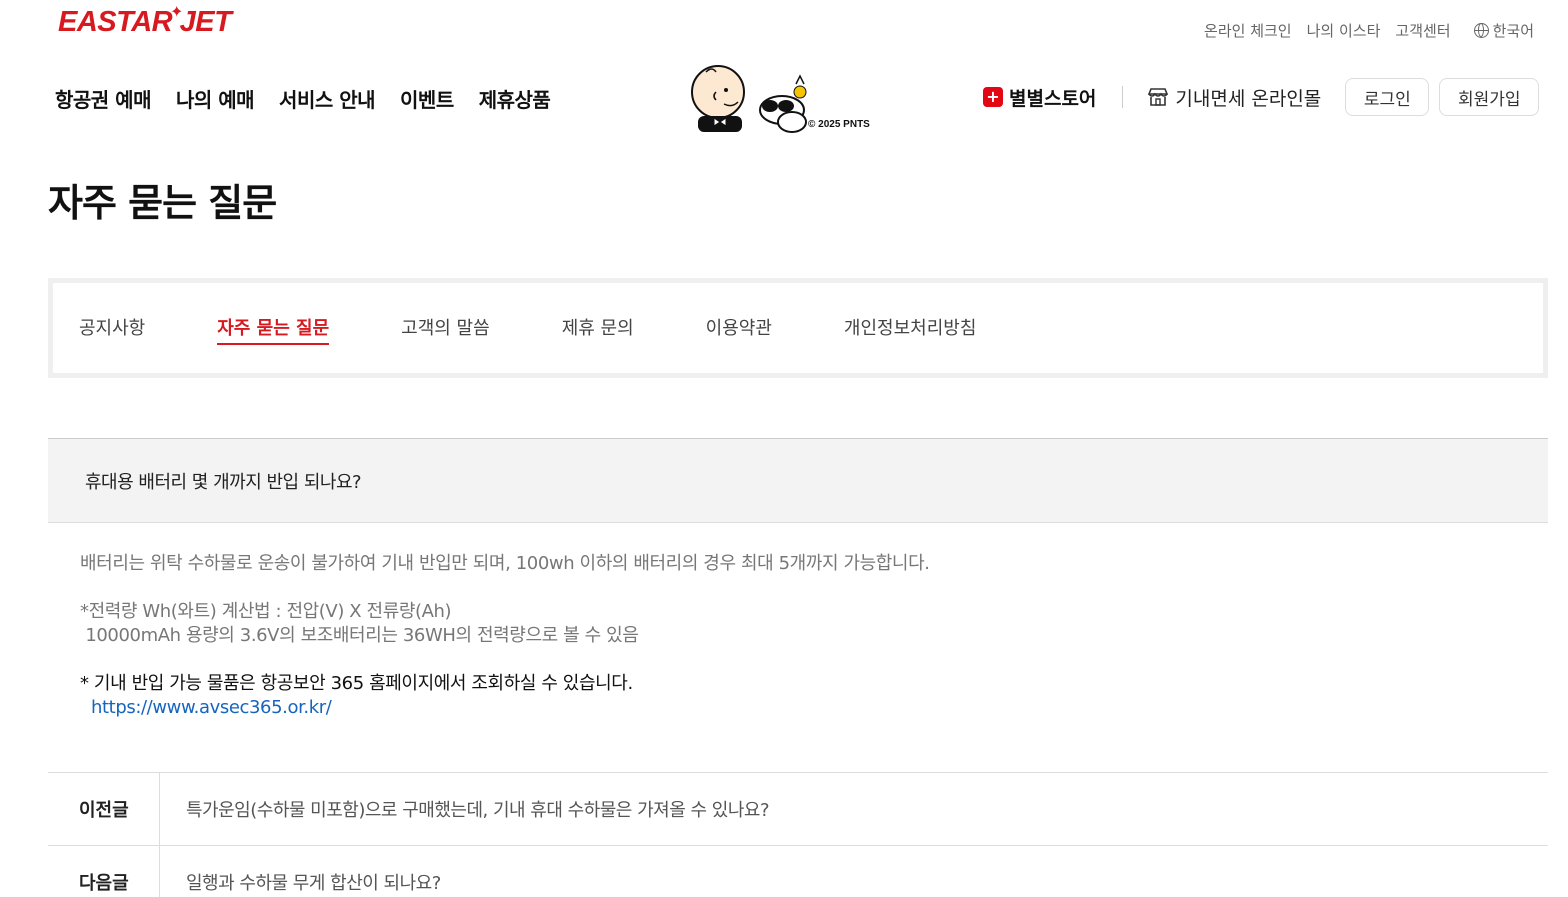 This screenshot has height=897, width=1568. Describe the element at coordinates (515, 98) in the screenshot. I see `nav-partner-products: 제휴상품` at that location.